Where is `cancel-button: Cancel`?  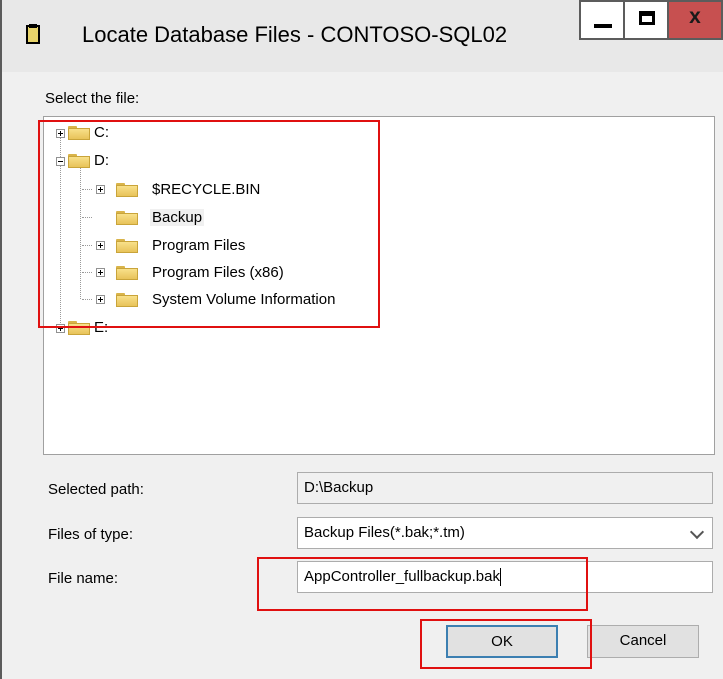 cancel-button: Cancel is located at coordinates (643, 641).